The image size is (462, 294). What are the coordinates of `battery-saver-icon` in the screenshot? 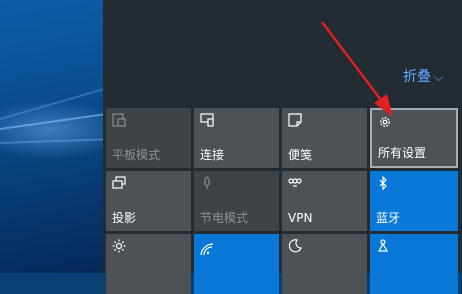 It's located at (207, 182).